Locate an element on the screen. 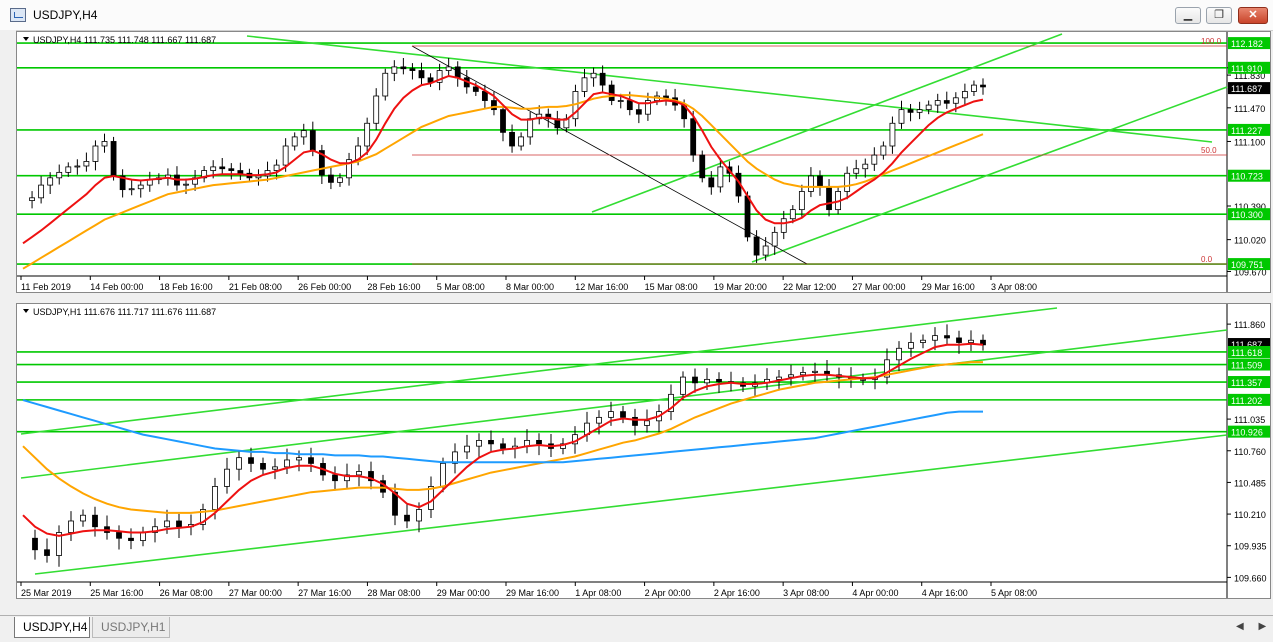  time-tick-label: 28 Feb 16:00 is located at coordinates (393, 287).